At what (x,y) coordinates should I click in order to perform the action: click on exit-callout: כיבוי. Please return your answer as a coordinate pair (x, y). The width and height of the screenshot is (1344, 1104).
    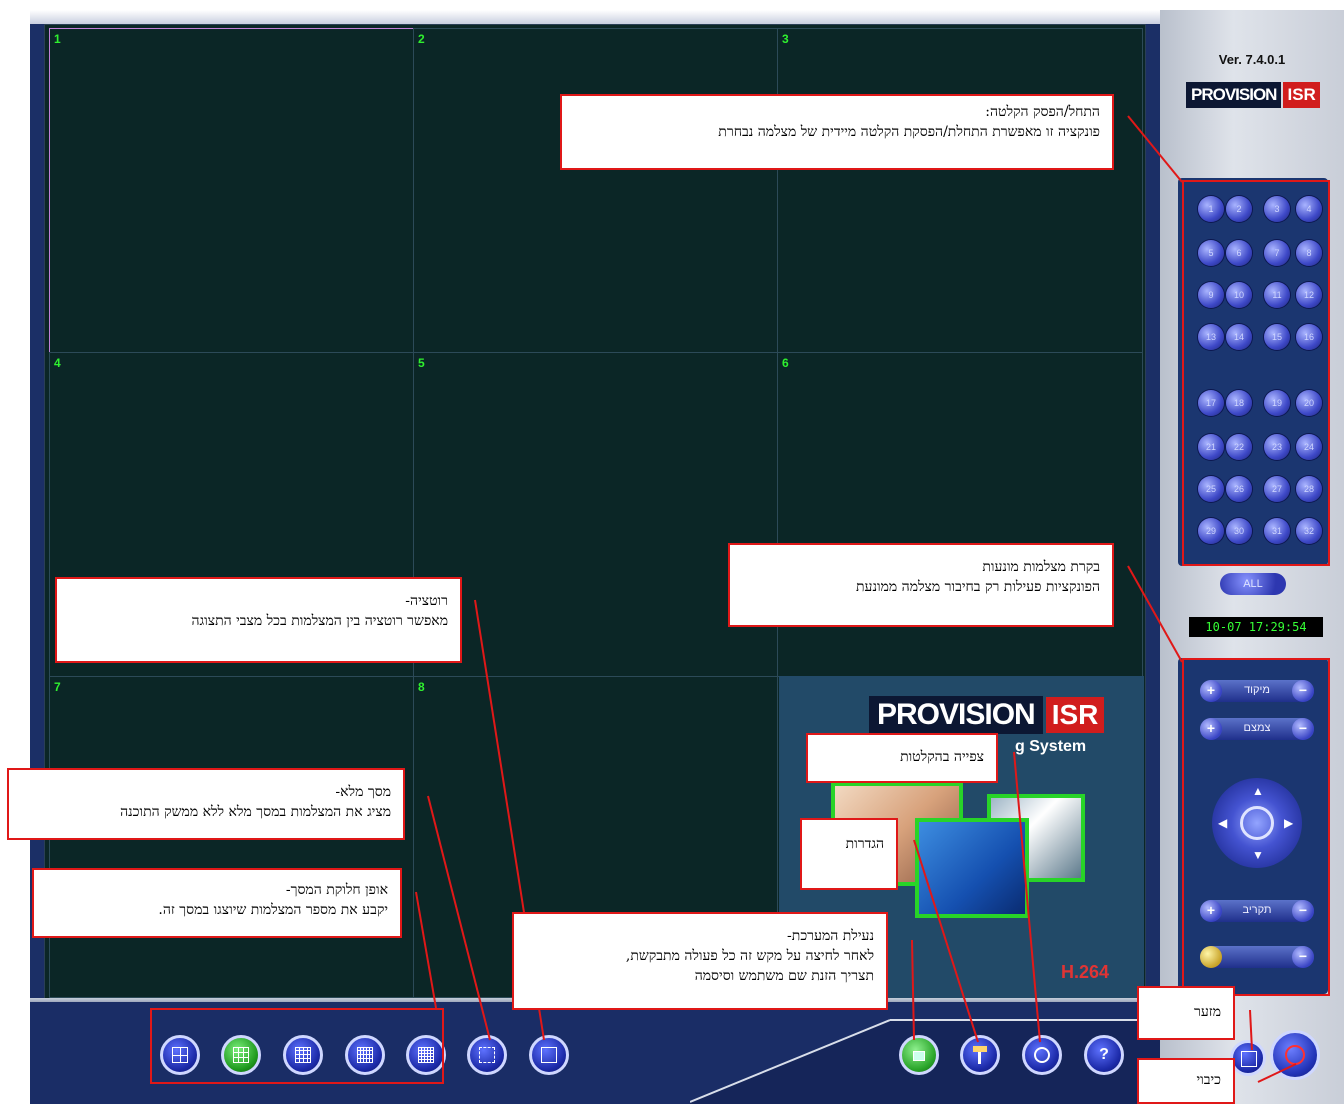
    Looking at the image, I should click on (1186, 1081).